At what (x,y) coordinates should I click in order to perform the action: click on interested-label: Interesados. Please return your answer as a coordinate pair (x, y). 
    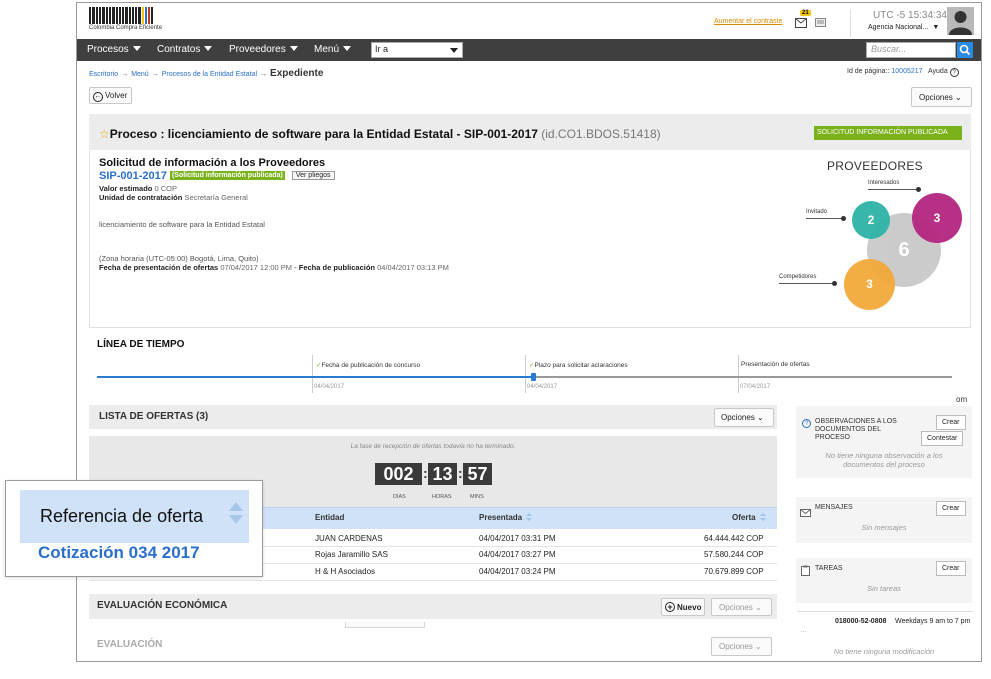
    Looking at the image, I should click on (884, 183).